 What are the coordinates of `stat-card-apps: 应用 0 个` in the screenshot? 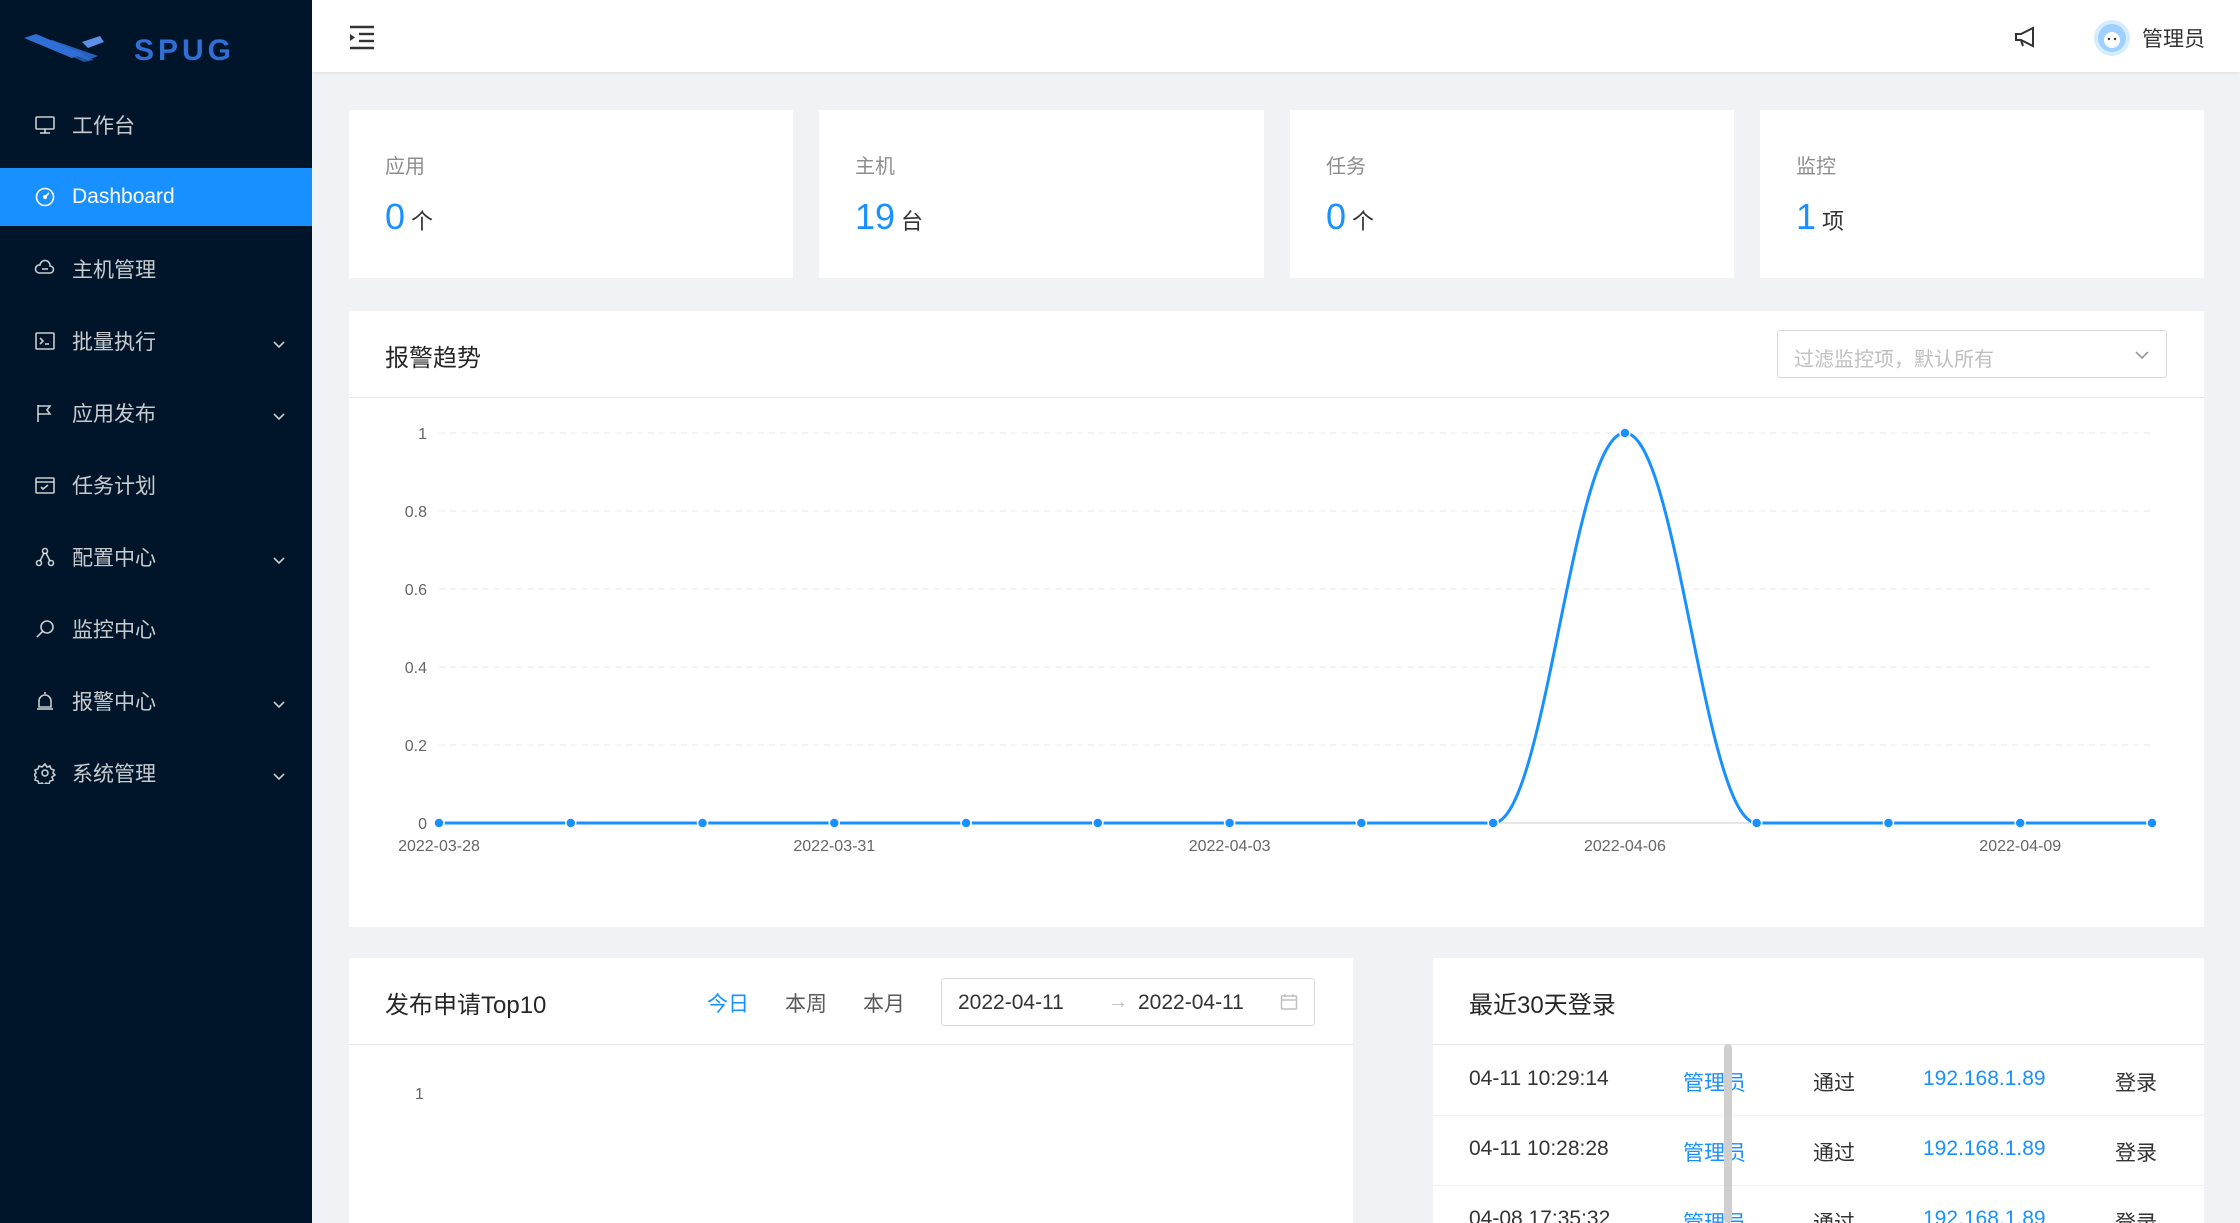 It's located at (571, 194).